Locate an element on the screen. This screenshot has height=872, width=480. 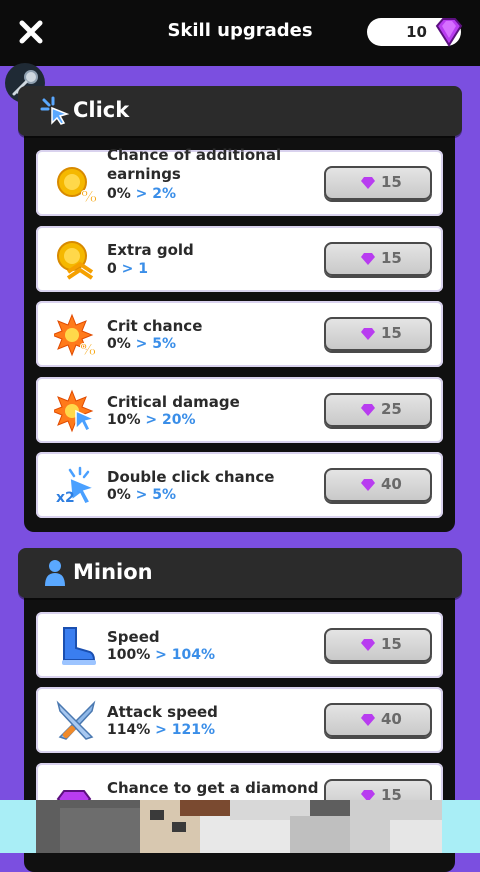
upgrade-name: Critical damage is located at coordinates (173, 402).